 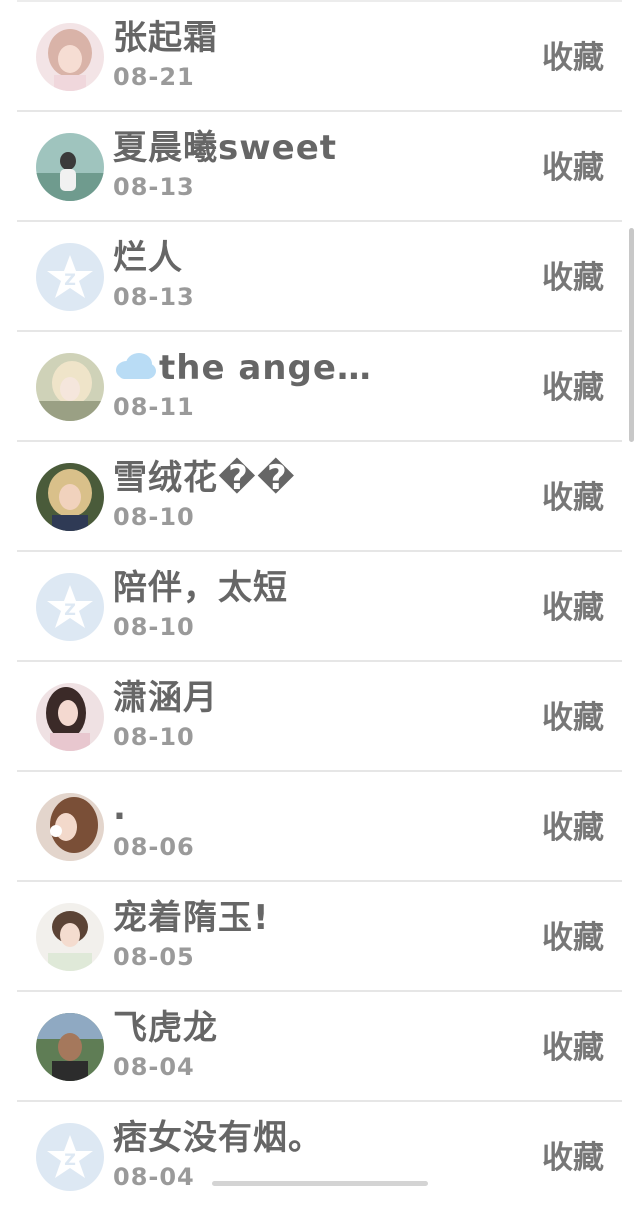 What do you see at coordinates (204, 478) in the screenshot?
I see `contact-name: 雪绒花��` at bounding box center [204, 478].